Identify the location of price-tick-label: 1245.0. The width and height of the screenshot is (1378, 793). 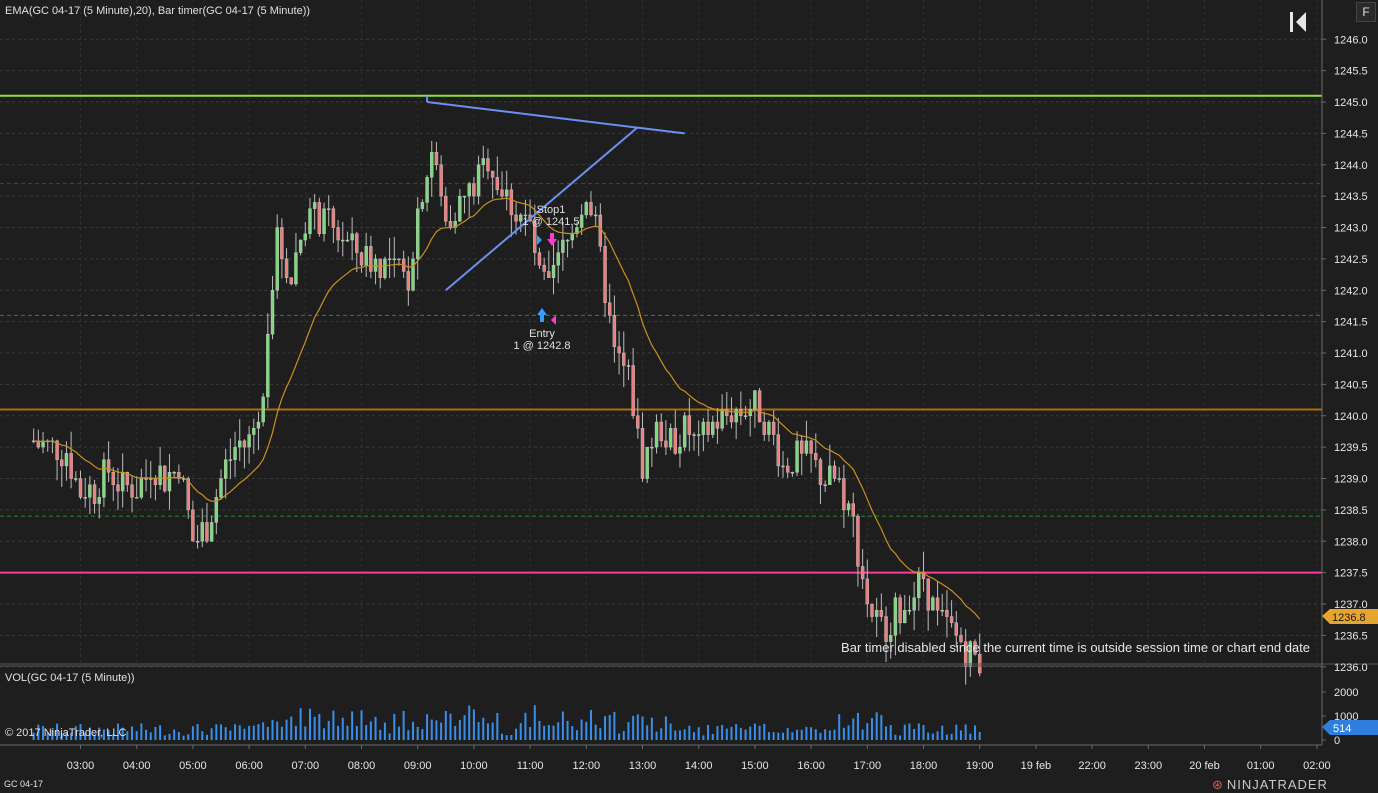
(1351, 103).